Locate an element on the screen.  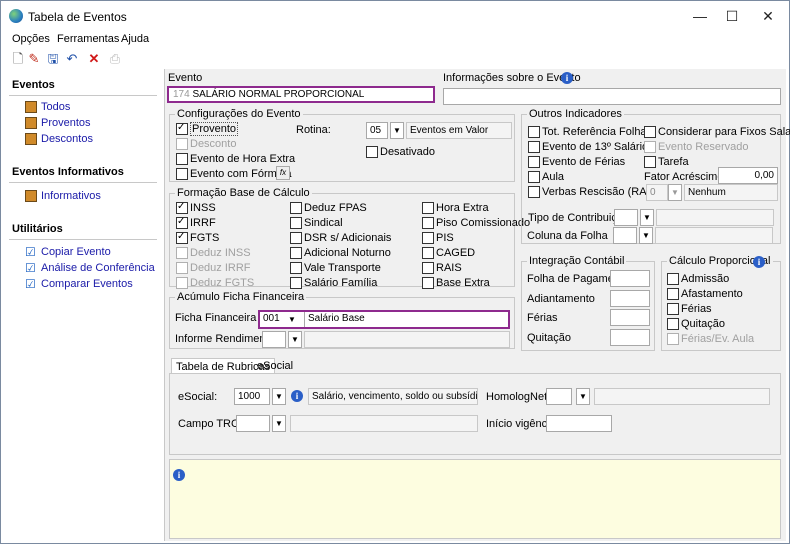
base-hora-extra-checkbox: Hora Extra is located at coordinates (455, 208).